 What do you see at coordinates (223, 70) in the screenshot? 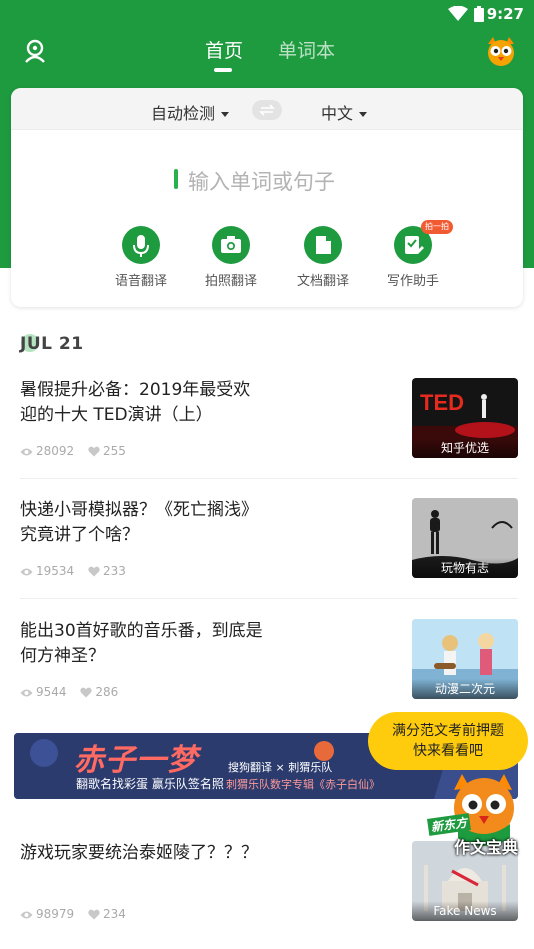
I see `active-tab-indicator` at bounding box center [223, 70].